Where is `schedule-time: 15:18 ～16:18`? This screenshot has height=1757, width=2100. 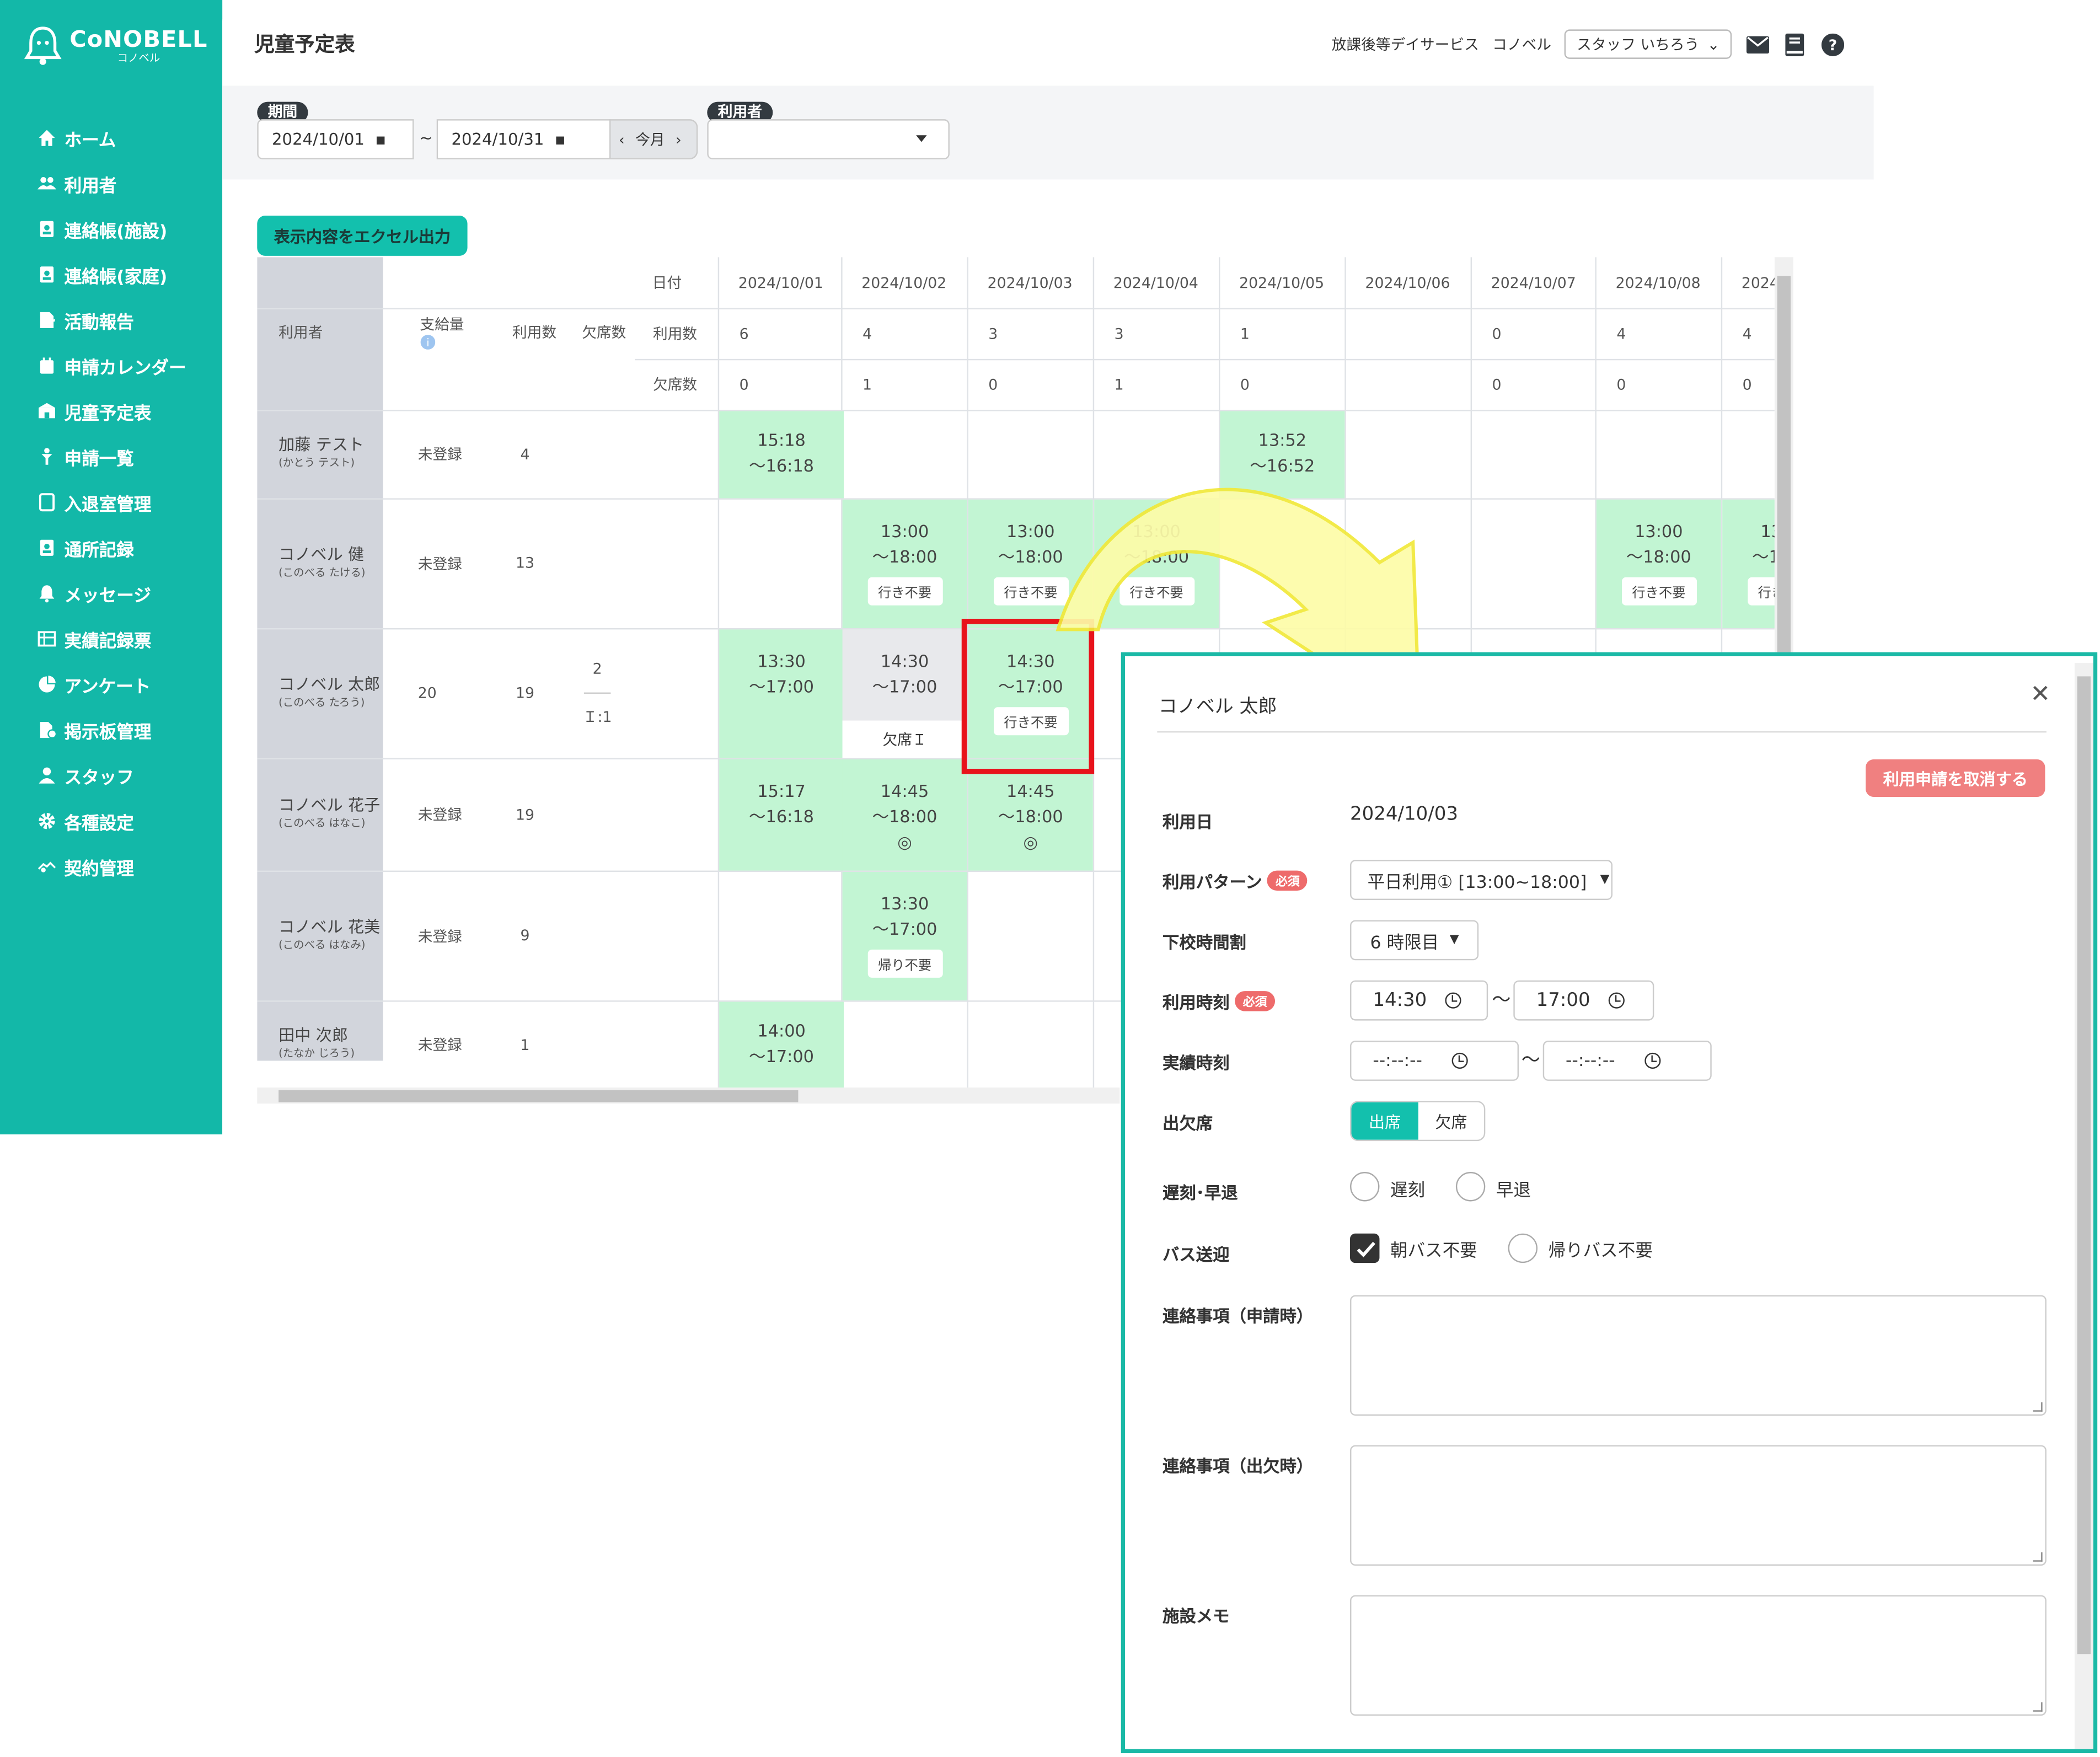
schedule-time: 15:18 ～16:18 is located at coordinates (781, 452).